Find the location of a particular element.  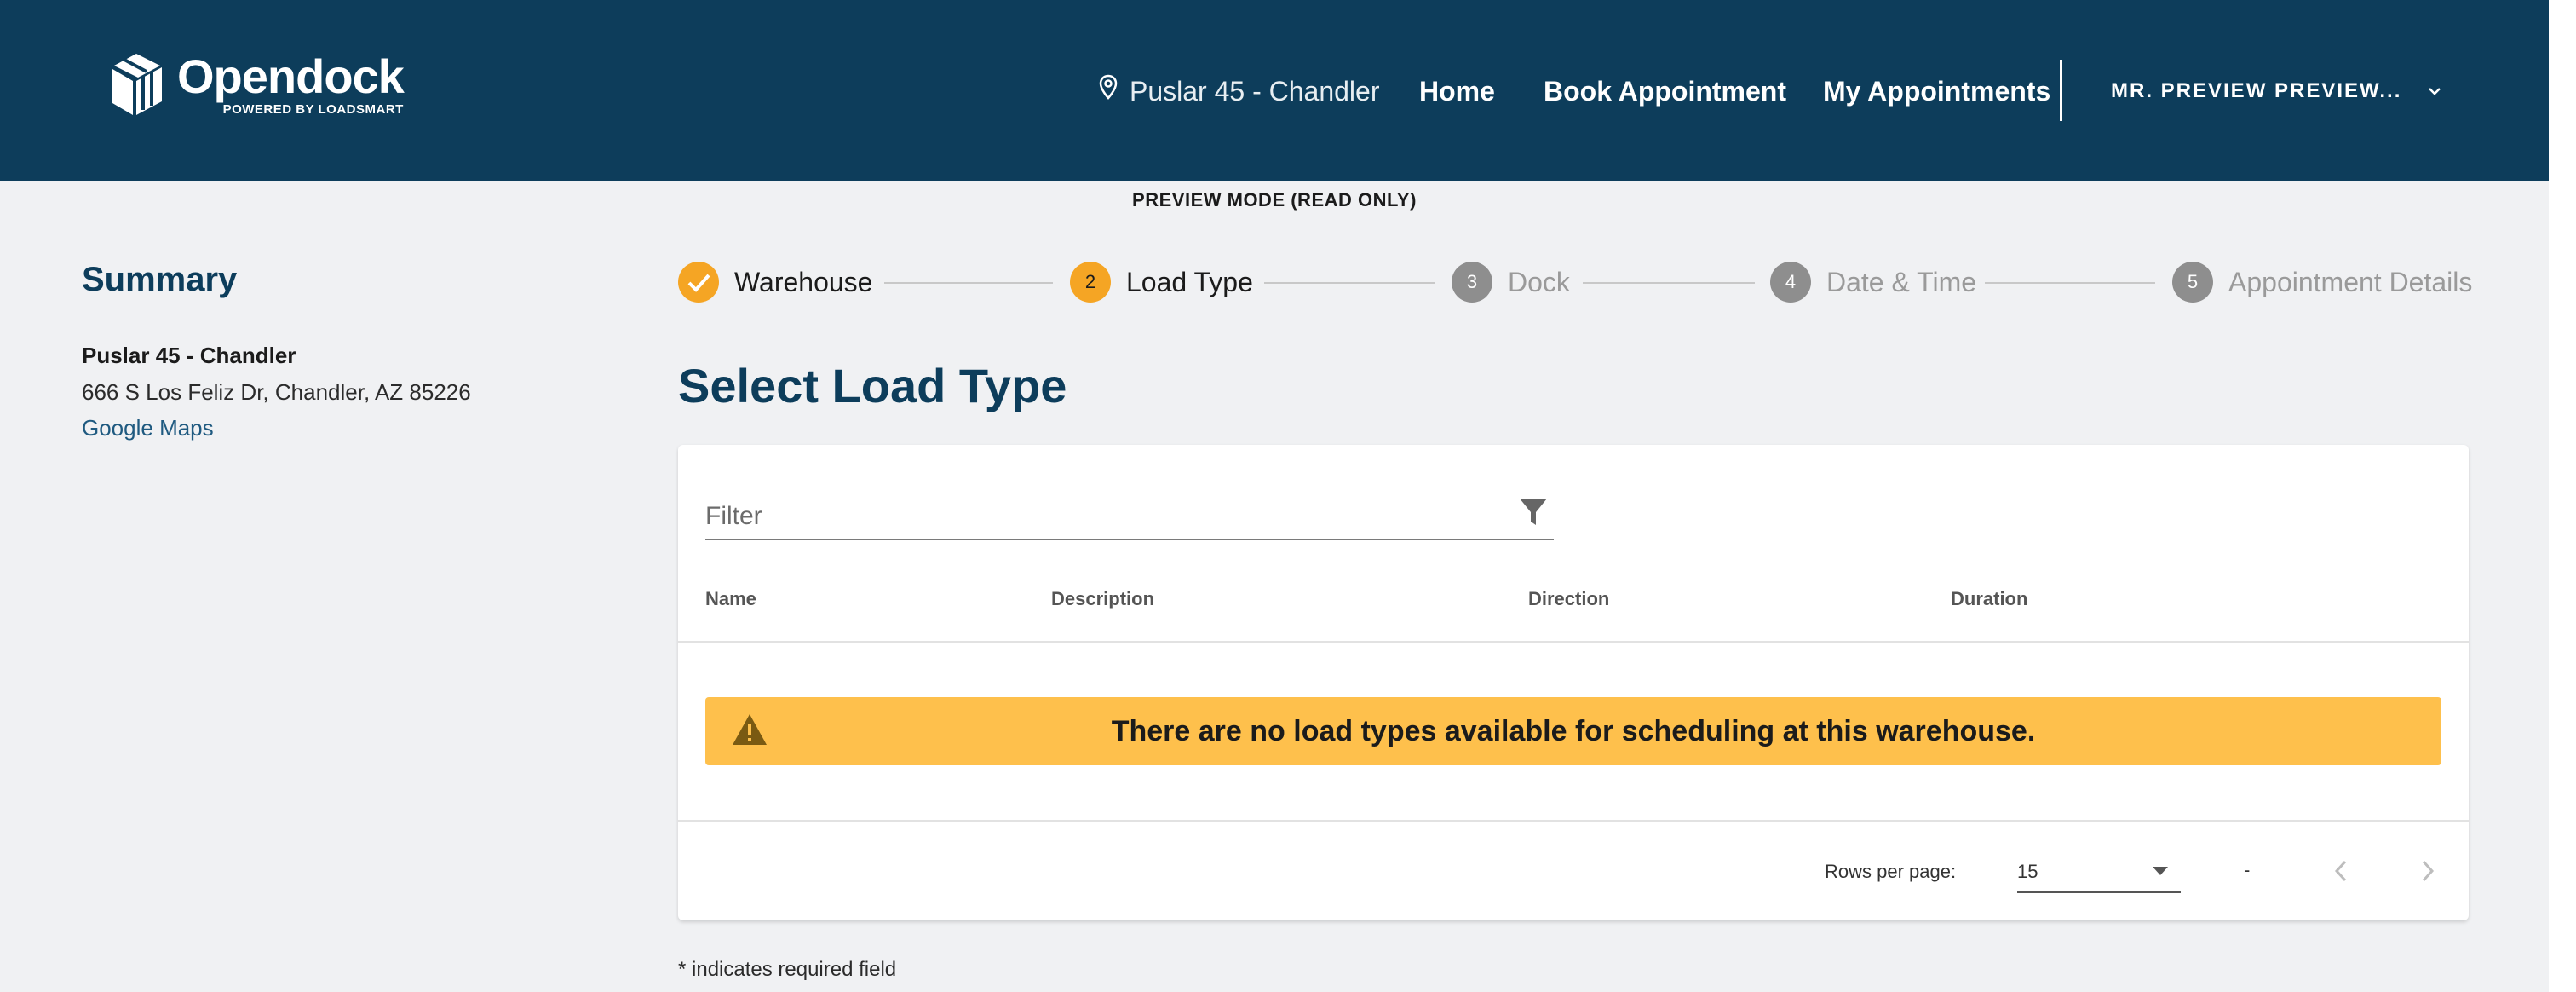

column-header-name: Name is located at coordinates (730, 599).